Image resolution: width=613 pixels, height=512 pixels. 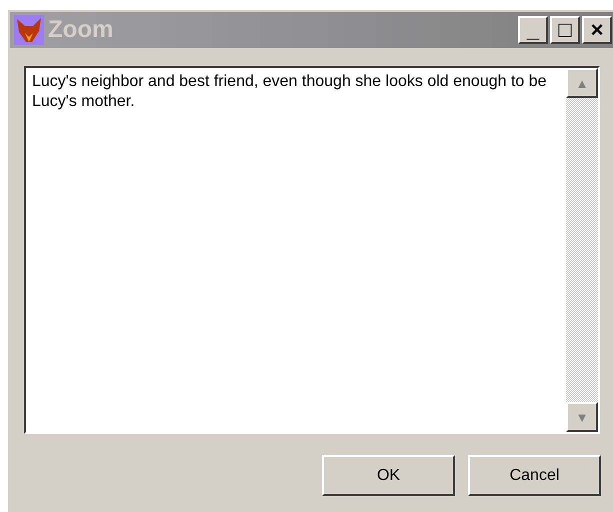 I want to click on window-title: Zoom, so click(x=81, y=30).